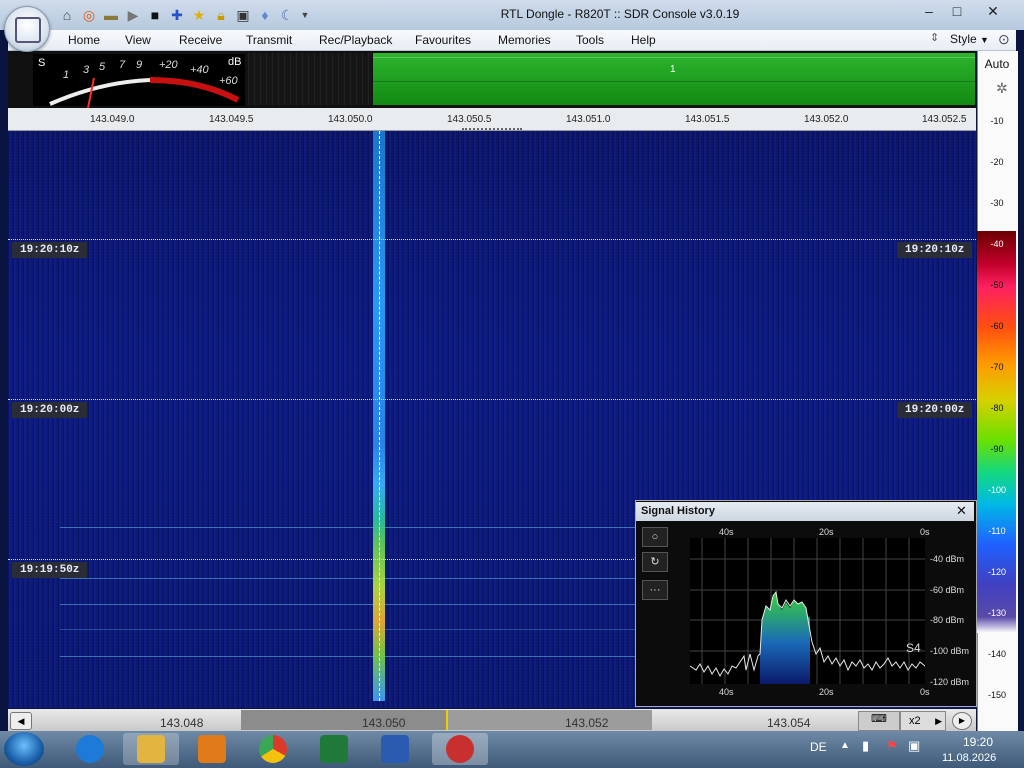 This screenshot has height=768, width=1024. I want to click on folder-icon: ▬, so click(111, 15).